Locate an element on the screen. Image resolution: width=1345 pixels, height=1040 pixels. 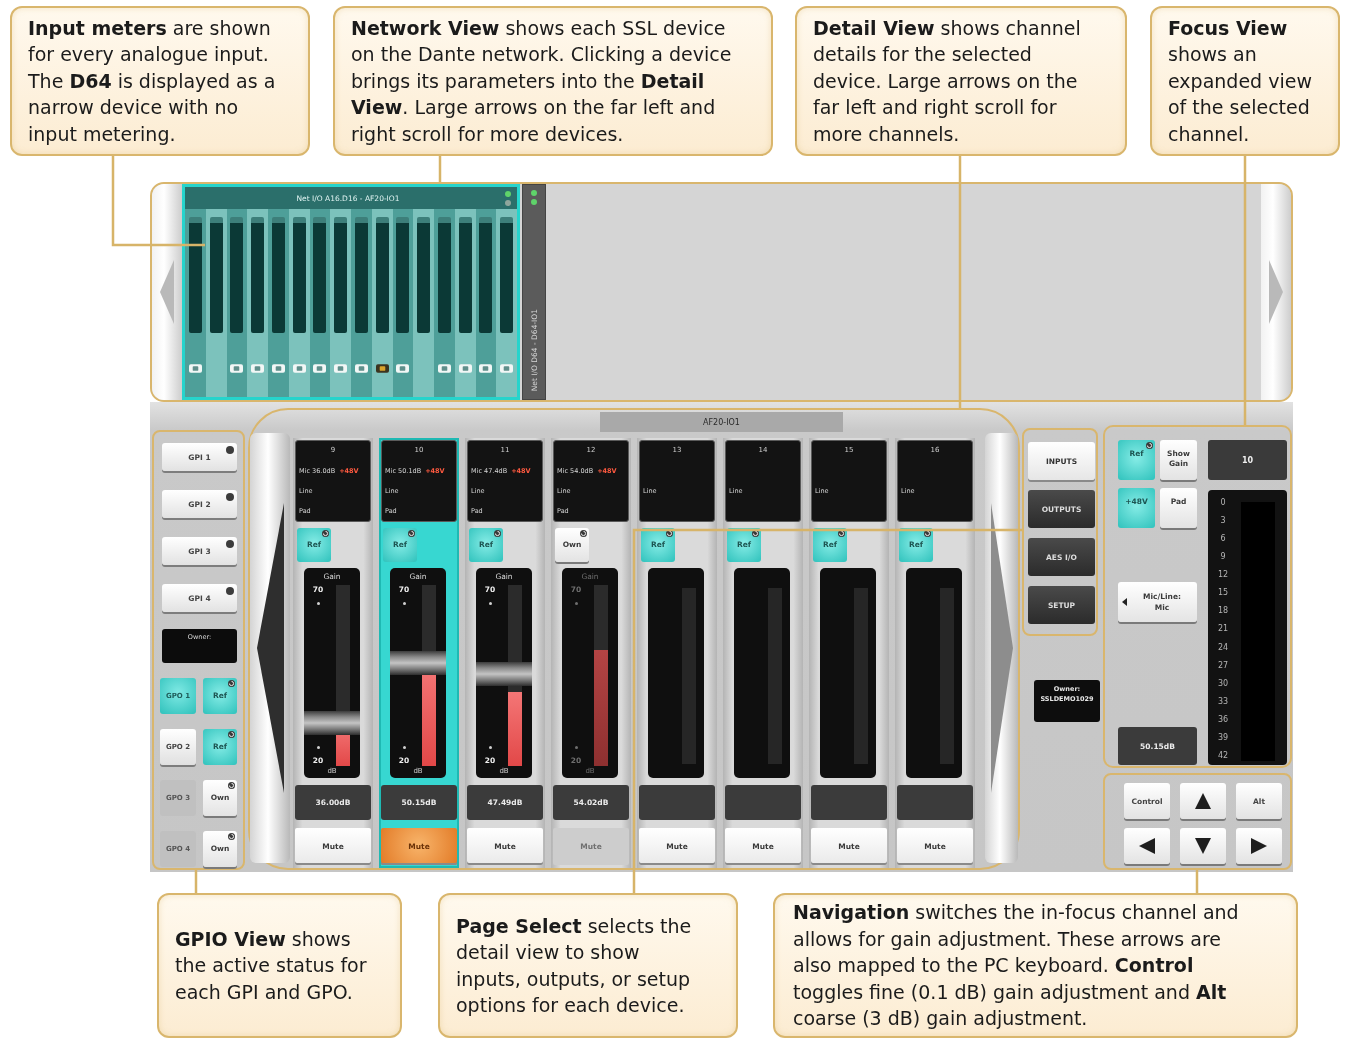
device-name-bar: AF20-IO1 is located at coordinates (721, 422).